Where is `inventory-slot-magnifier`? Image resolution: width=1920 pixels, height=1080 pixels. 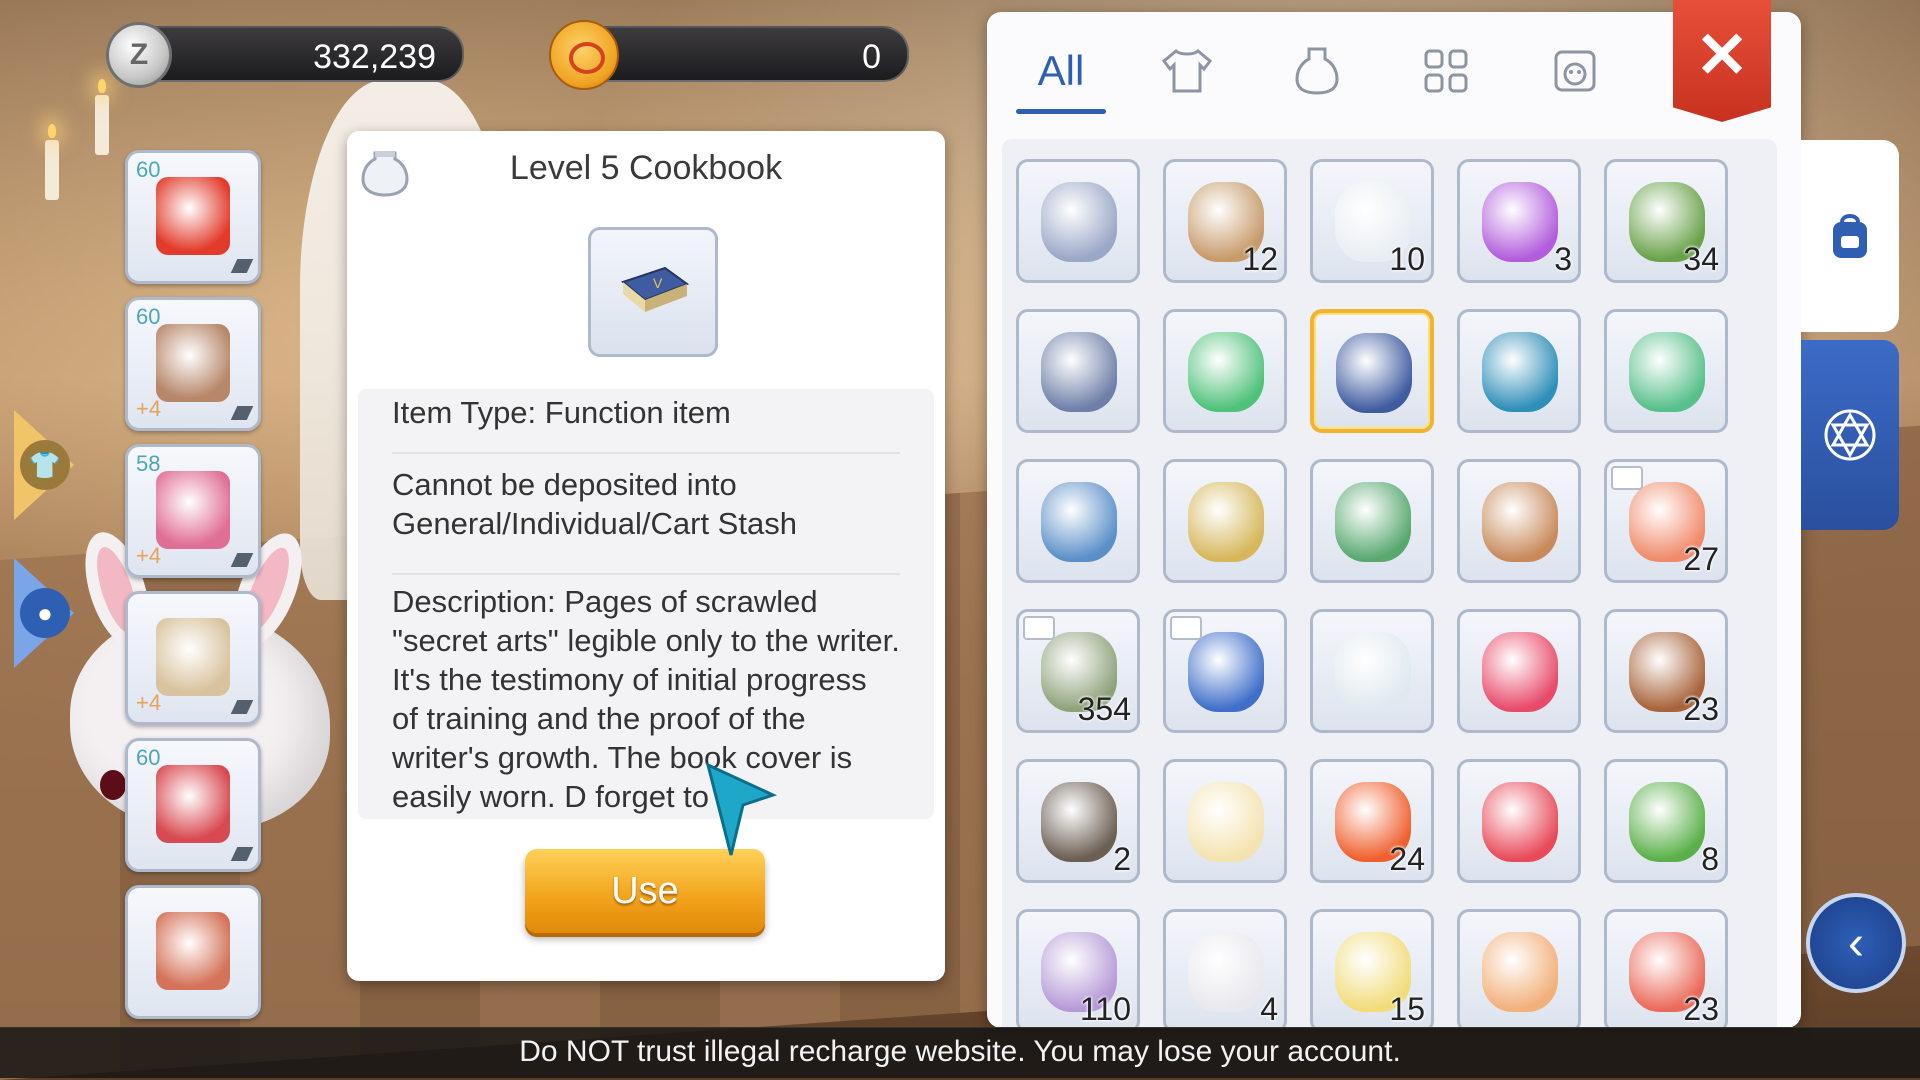
inventory-slot-magnifier is located at coordinates (1519, 371).